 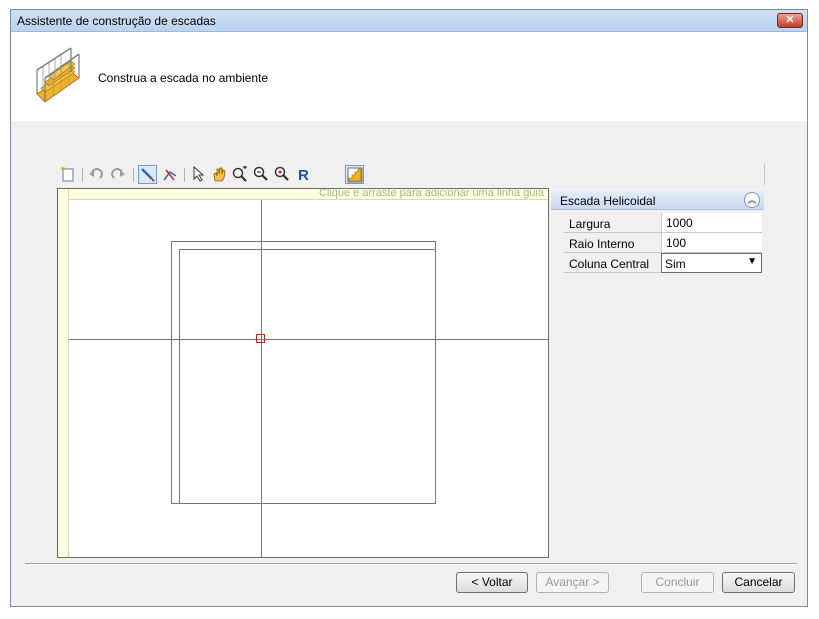 What do you see at coordinates (58, 75) in the screenshot?
I see `staircase-icon` at bounding box center [58, 75].